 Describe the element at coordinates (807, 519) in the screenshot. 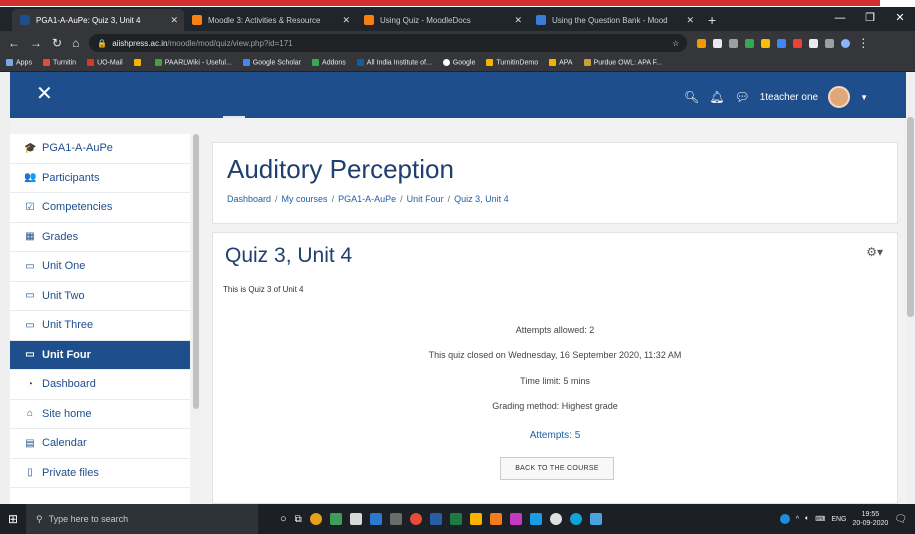

I see `volume-icon: 🔈︎` at that location.